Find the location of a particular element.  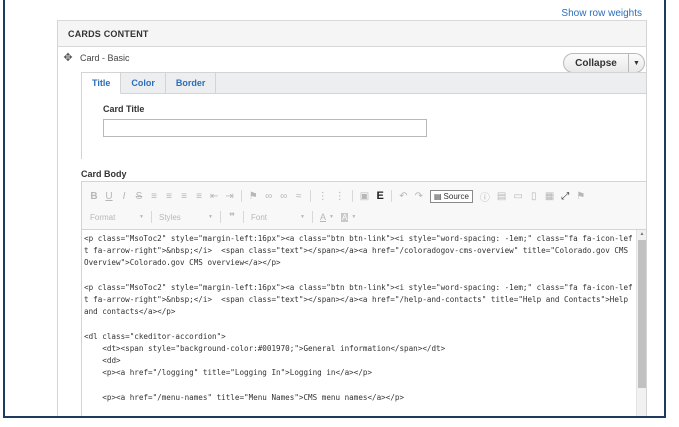

card-title-input is located at coordinates (265, 128).